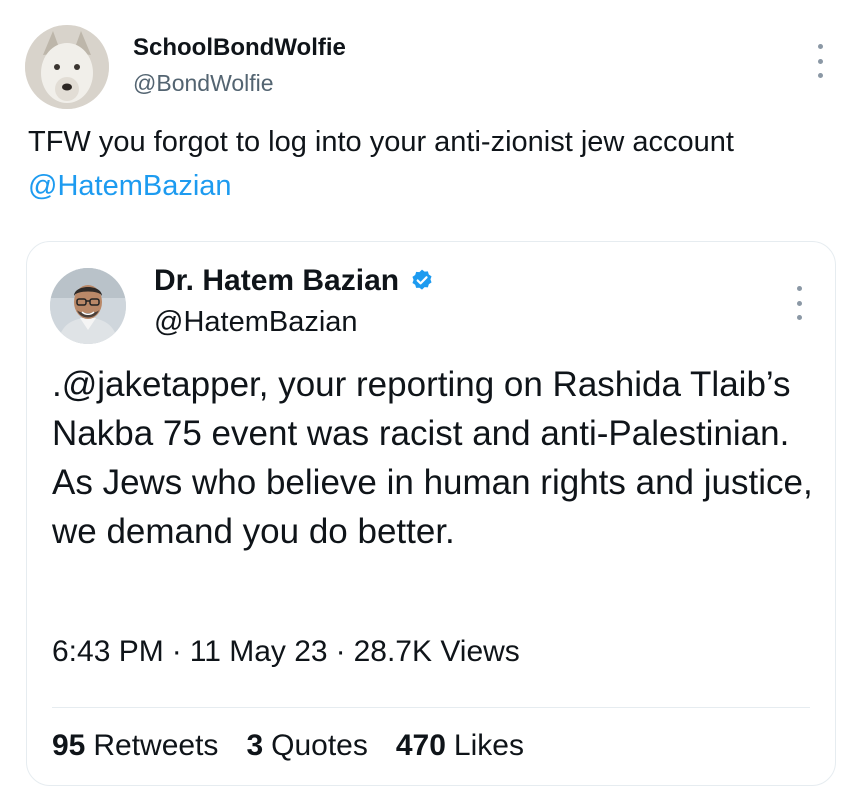 The height and width of the screenshot is (792, 863). I want to click on tweet-metadata: 6:43 PM · 11 May 23 · 28.7K Views, so click(286, 652).